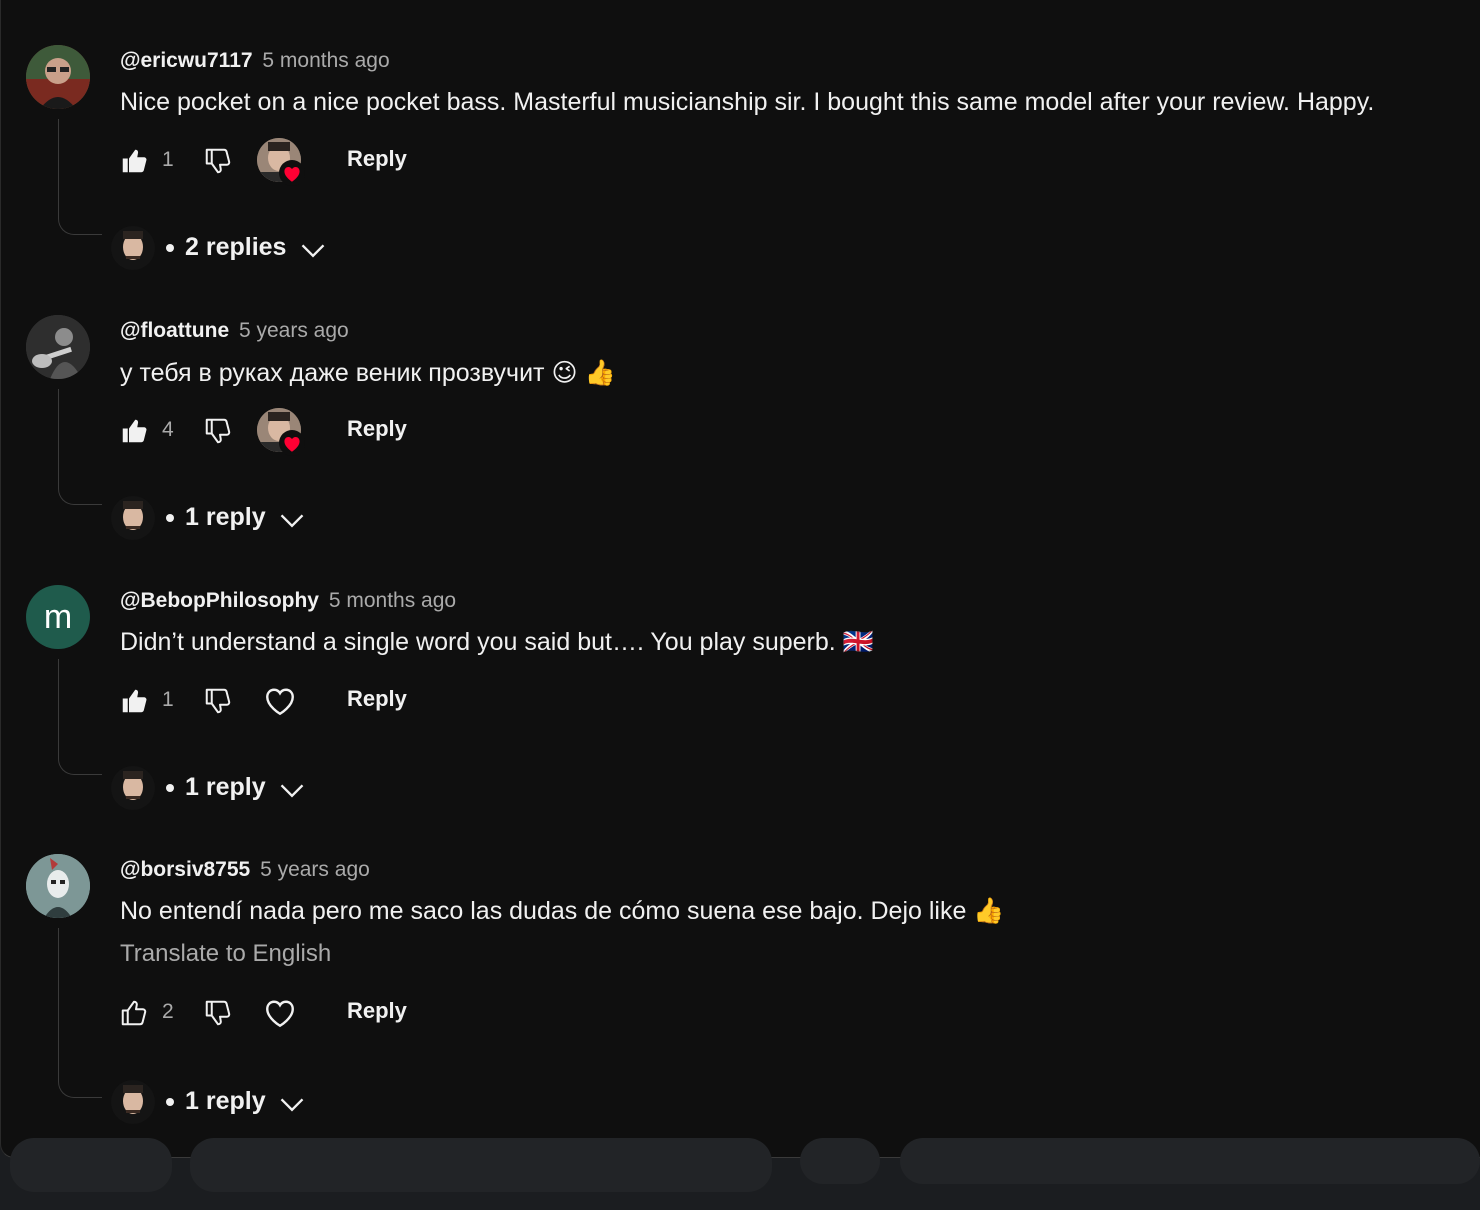 The height and width of the screenshot is (1210, 1480). I want to click on commenter-avatar: m, so click(58, 617).